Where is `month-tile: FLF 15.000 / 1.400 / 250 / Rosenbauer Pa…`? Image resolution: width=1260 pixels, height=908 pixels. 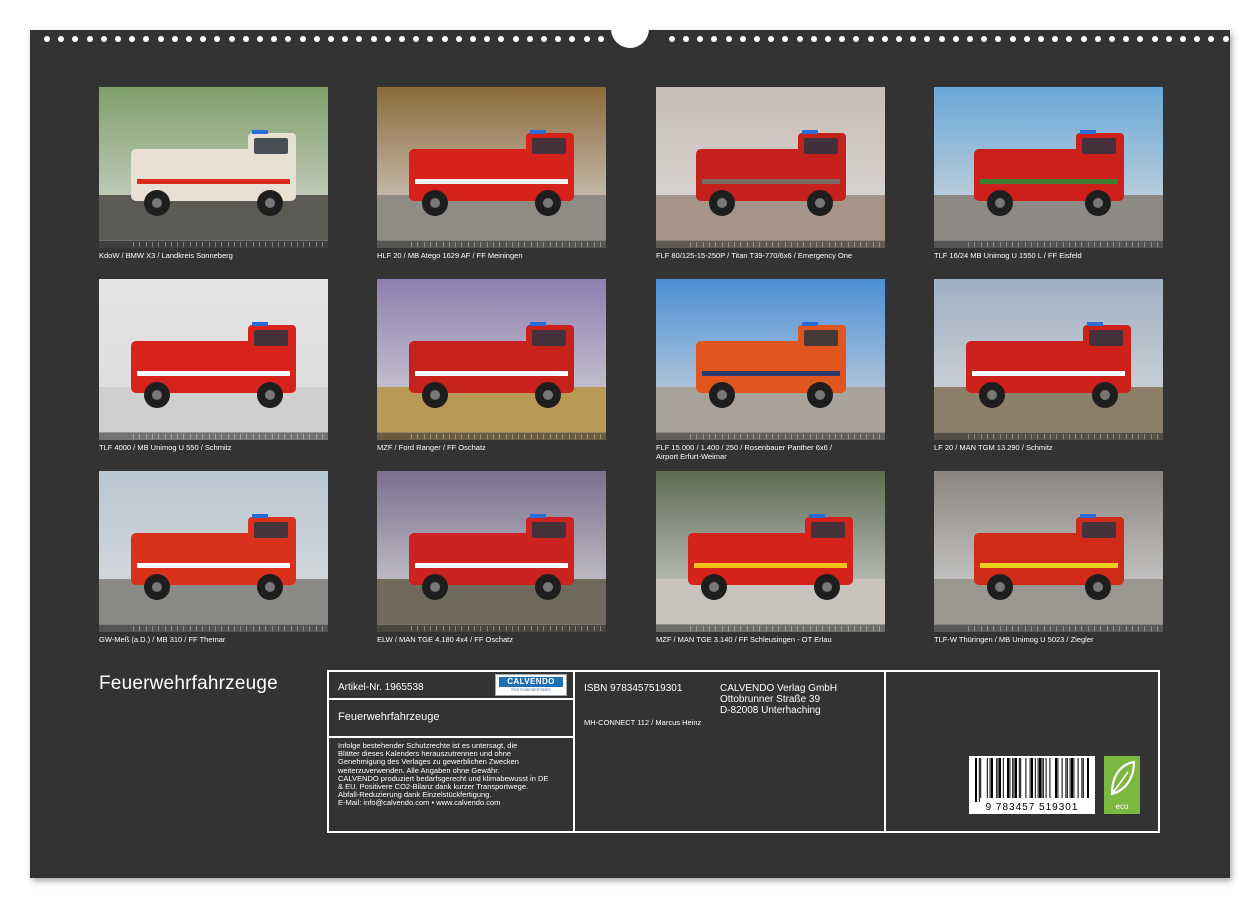 month-tile: FLF 15.000 / 1.400 / 250 / Rosenbauer Pa… is located at coordinates (770, 370).